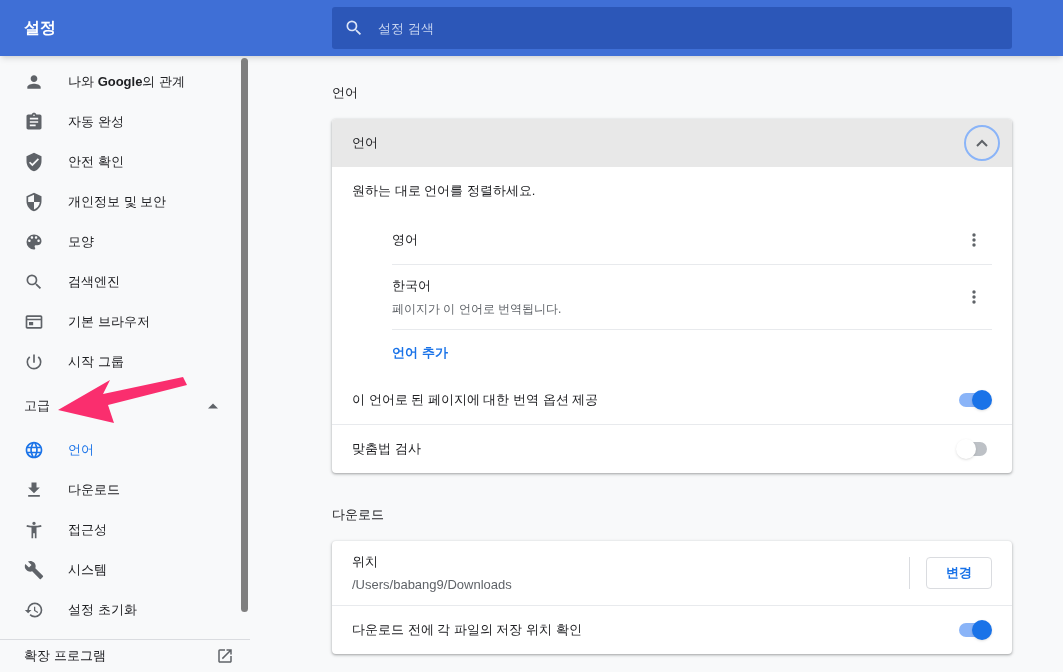 Image resolution: width=1063 pixels, height=672 pixels. Describe the element at coordinates (34, 202) in the screenshot. I see `shield-icon` at that location.